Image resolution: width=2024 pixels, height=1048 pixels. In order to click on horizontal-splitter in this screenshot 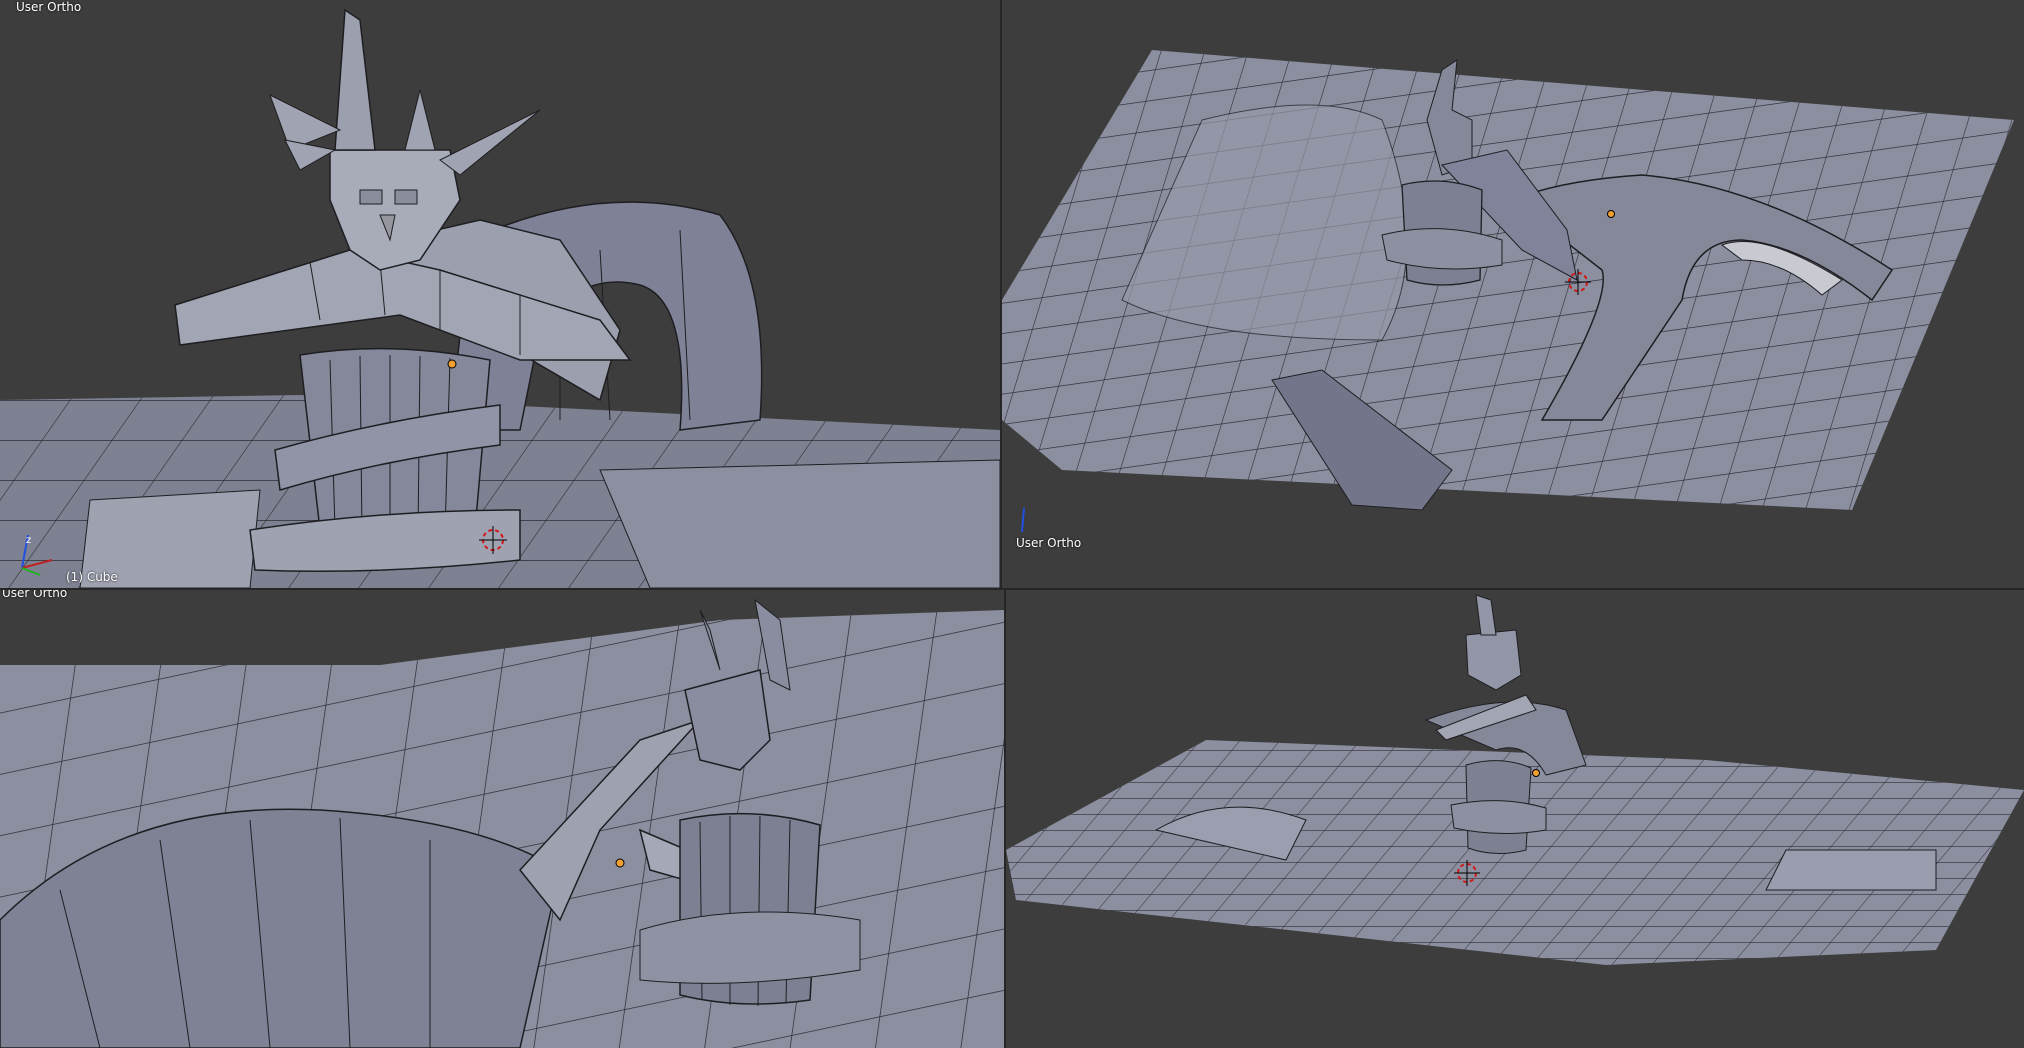, I will do `click(1012, 589)`.